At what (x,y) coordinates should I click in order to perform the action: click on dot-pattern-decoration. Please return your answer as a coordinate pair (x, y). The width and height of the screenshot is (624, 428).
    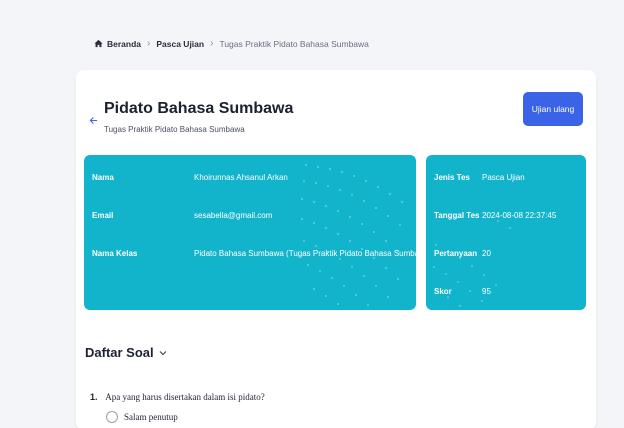
    Looking at the image, I should click on (352, 235).